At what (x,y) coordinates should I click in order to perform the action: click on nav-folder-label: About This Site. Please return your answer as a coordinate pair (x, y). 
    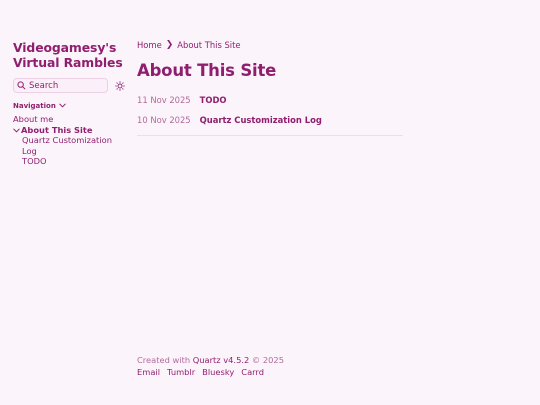
    Looking at the image, I should click on (57, 129).